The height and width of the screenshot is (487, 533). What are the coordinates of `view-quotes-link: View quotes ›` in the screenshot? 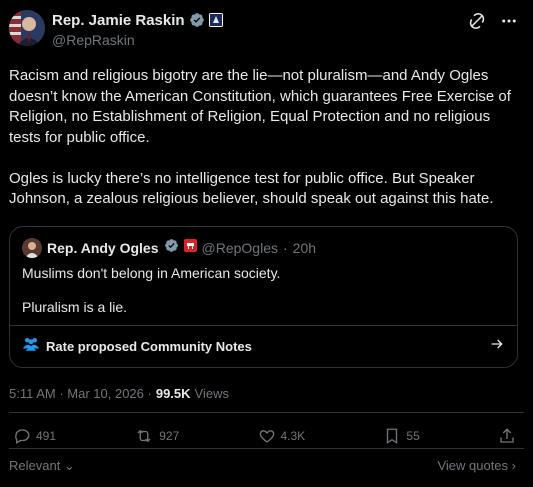 It's located at (476, 466).